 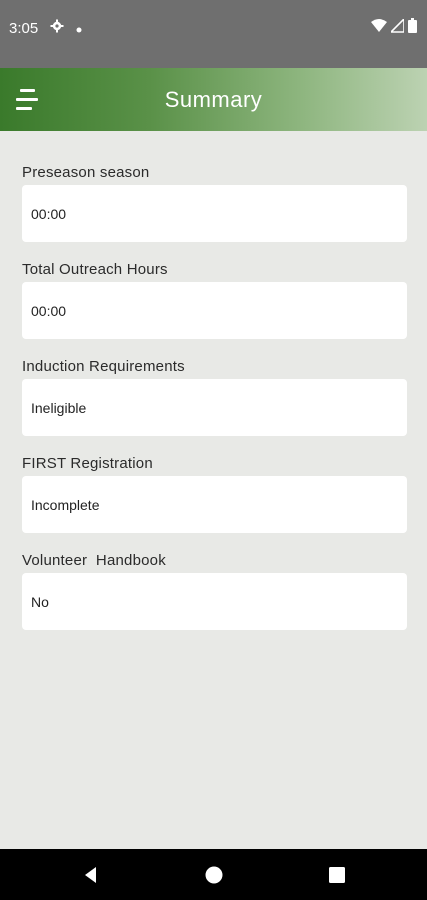 I want to click on dot-icon, so click(x=79, y=28).